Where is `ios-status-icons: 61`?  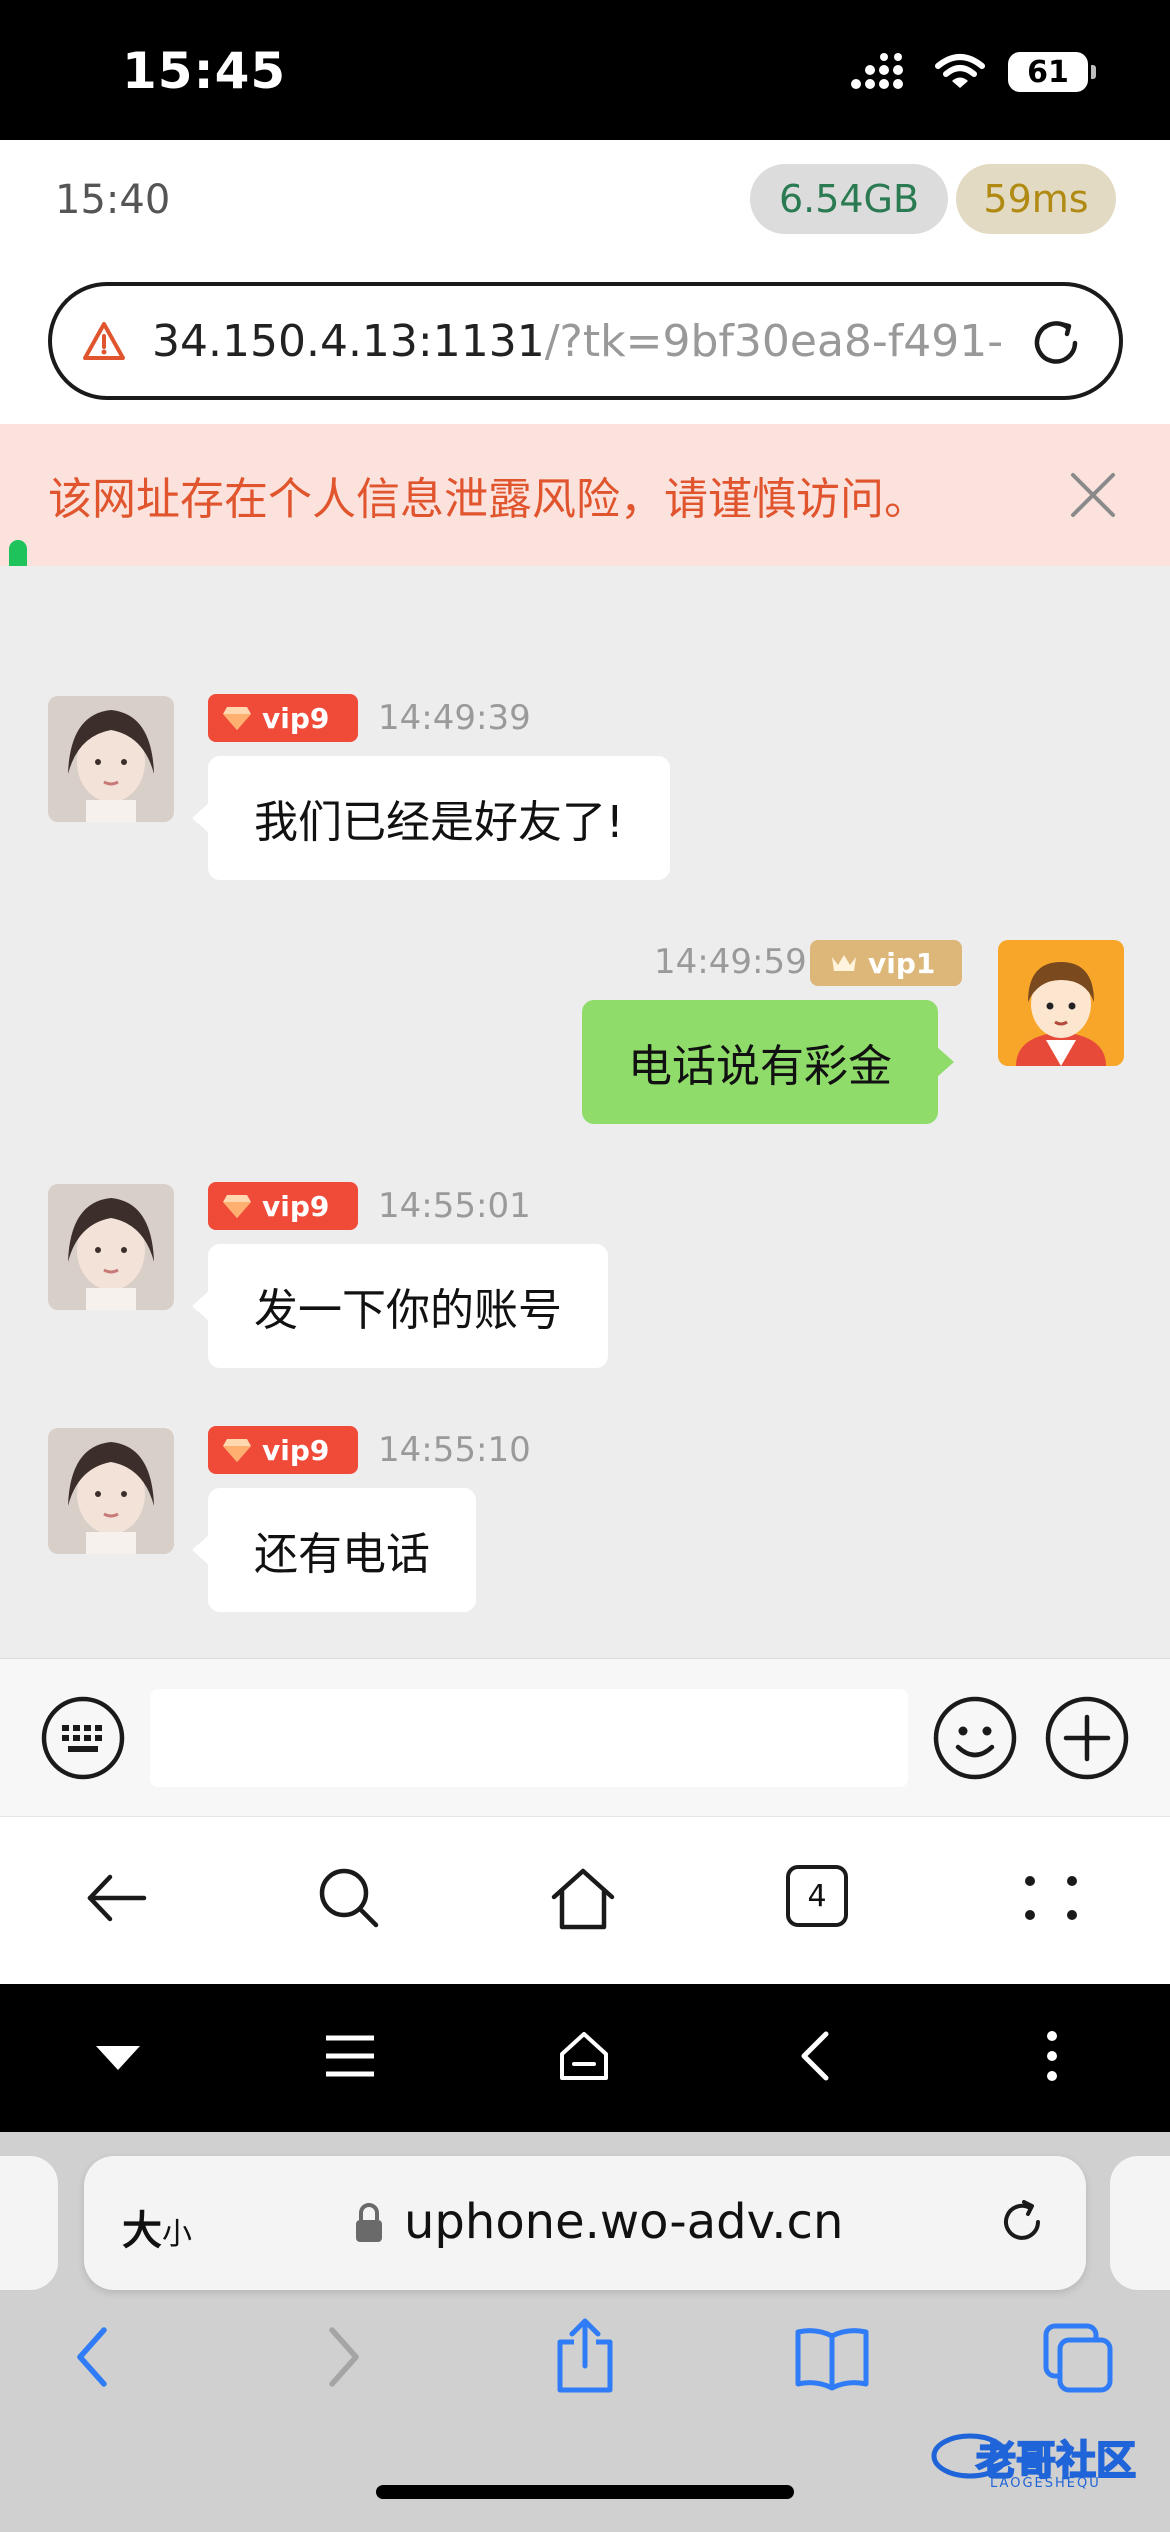 ios-status-icons: 61 is located at coordinates (973, 72).